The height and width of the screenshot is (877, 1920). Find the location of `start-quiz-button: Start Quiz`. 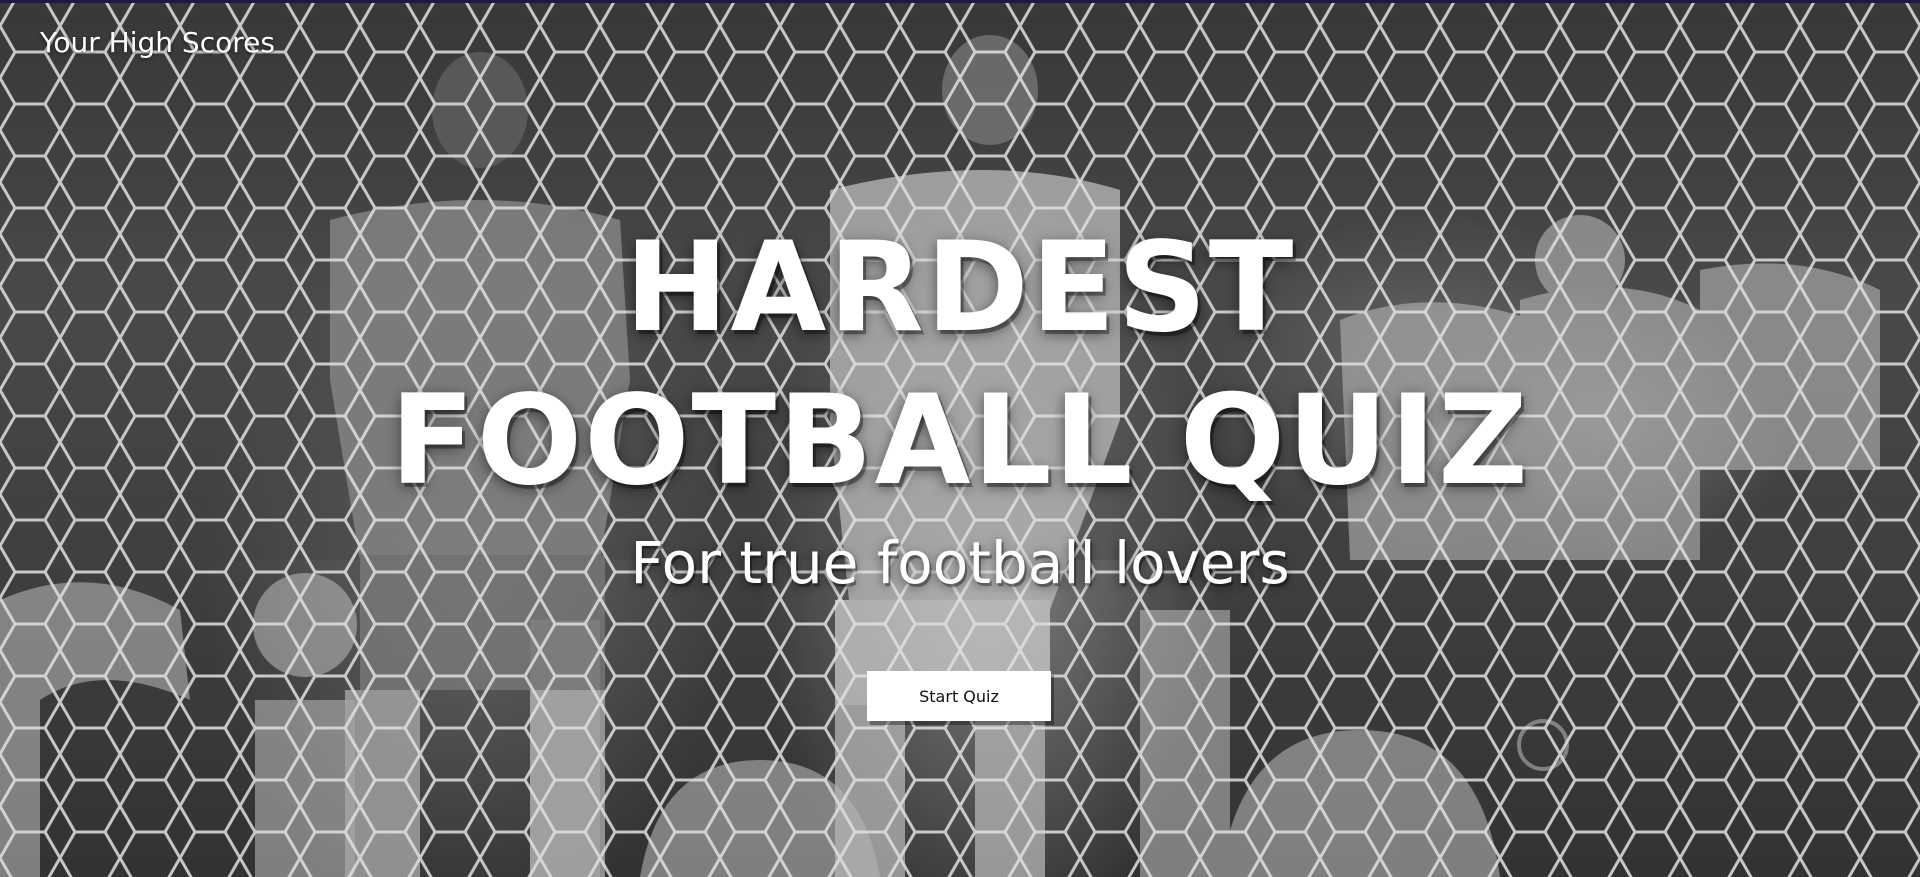

start-quiz-button: Start Quiz is located at coordinates (959, 696).